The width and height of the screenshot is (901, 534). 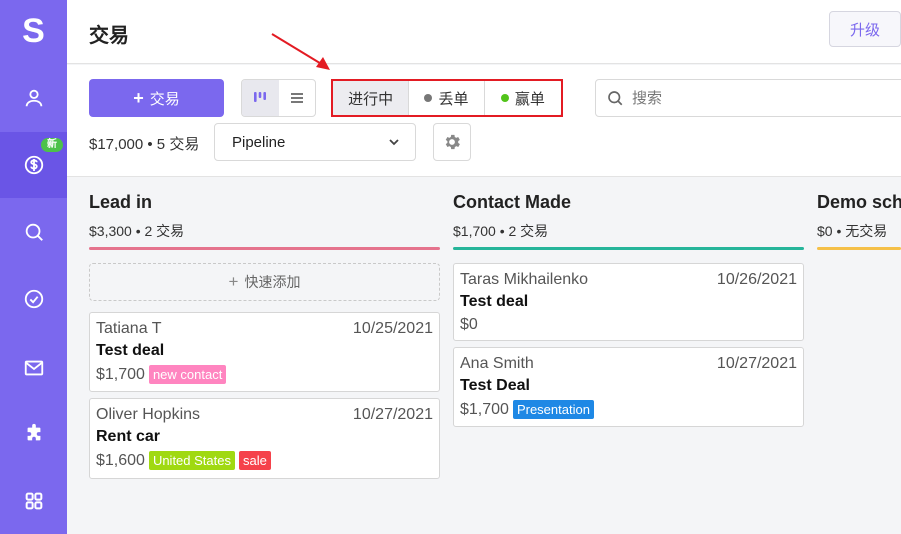 What do you see at coordinates (120, 460) in the screenshot?
I see `deal-amount: $1,600` at bounding box center [120, 460].